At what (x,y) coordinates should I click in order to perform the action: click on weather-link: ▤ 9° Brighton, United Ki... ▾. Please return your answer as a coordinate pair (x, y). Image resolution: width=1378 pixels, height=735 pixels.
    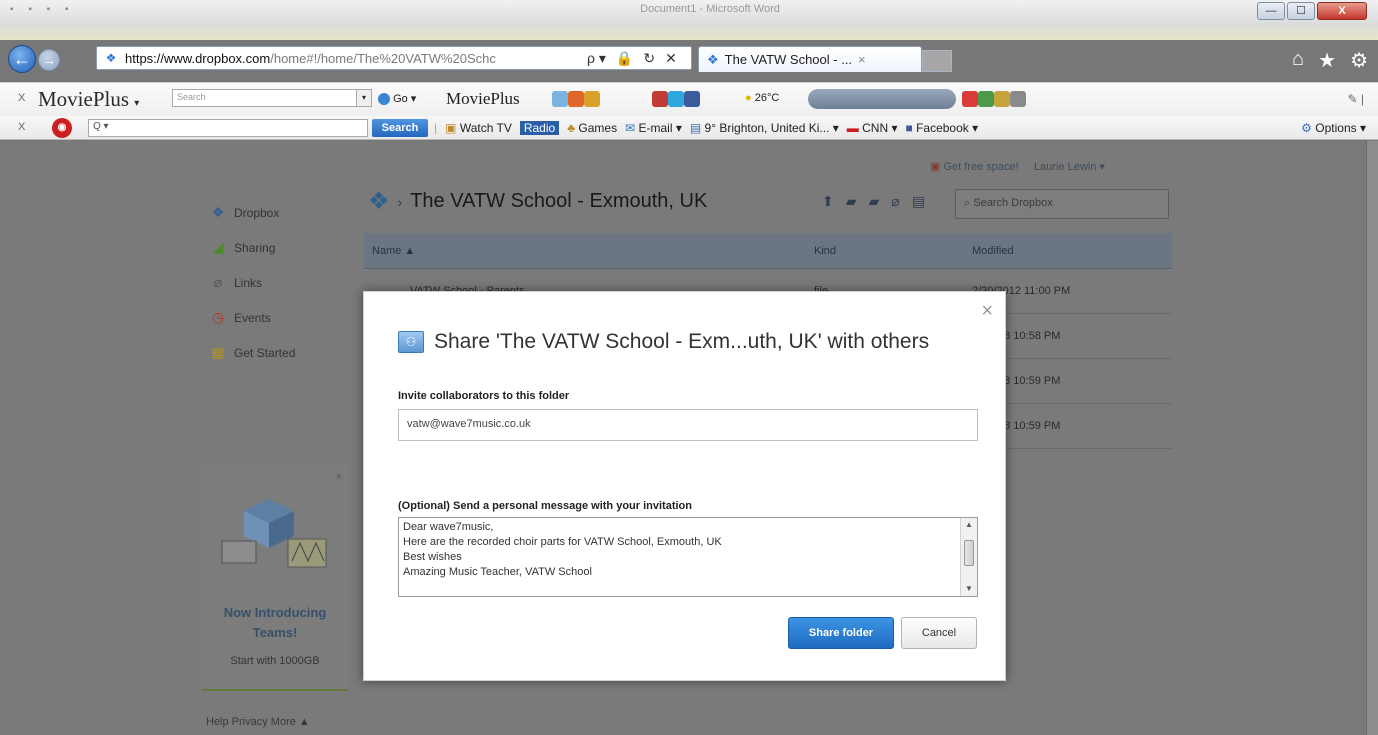
    Looking at the image, I should click on (764, 128).